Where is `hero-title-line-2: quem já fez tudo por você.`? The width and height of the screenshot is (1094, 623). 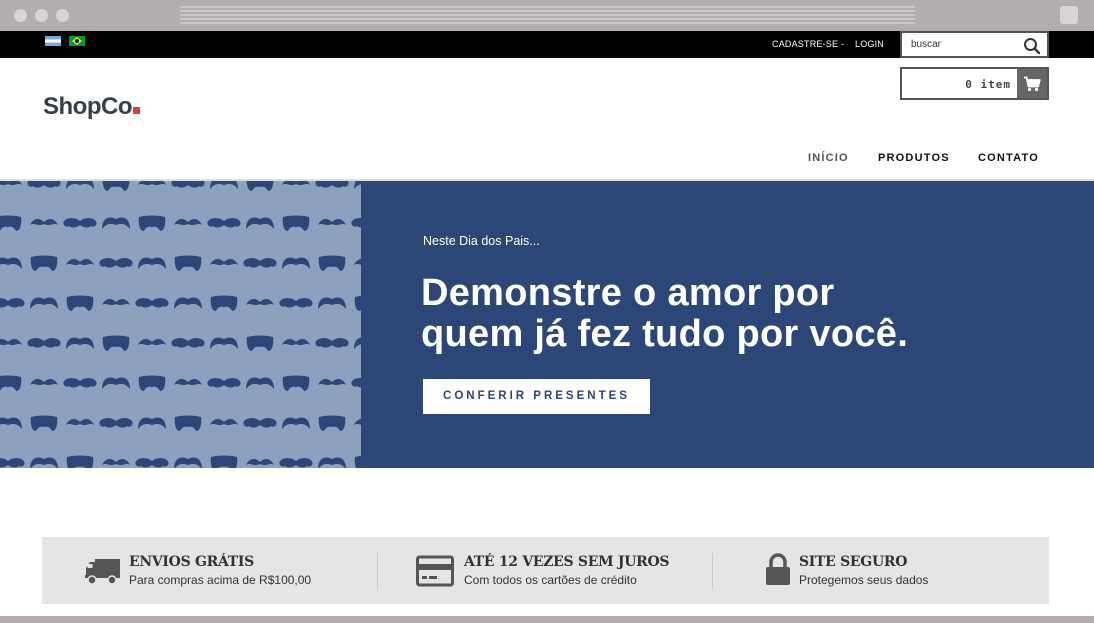
hero-title-line-2: quem já fez tudo por você. is located at coordinates (665, 334).